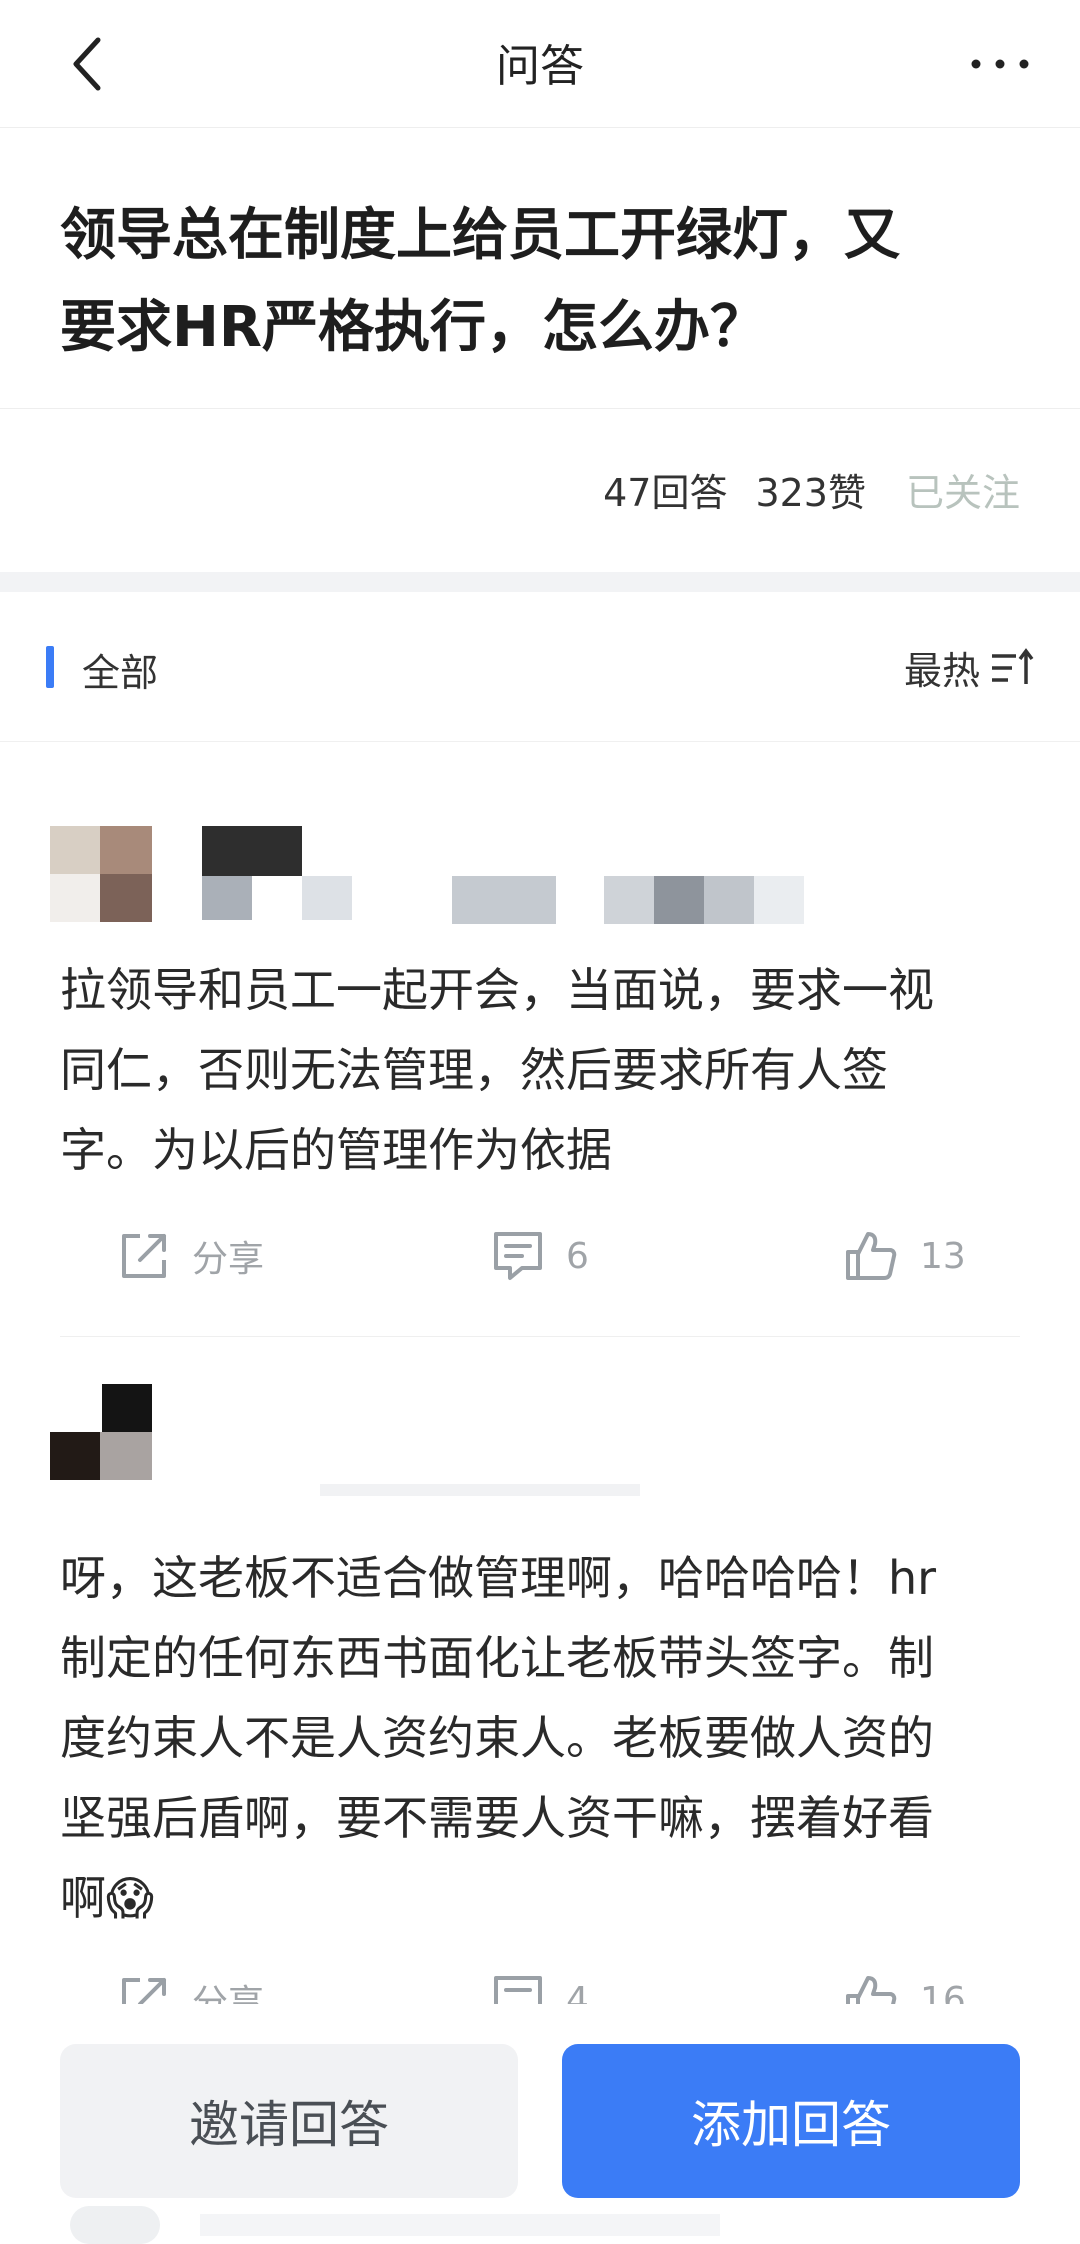 The width and height of the screenshot is (1080, 2244). What do you see at coordinates (336, 1150) in the screenshot?
I see `answer-text-line: 字。为以后的管理作为依据` at bounding box center [336, 1150].